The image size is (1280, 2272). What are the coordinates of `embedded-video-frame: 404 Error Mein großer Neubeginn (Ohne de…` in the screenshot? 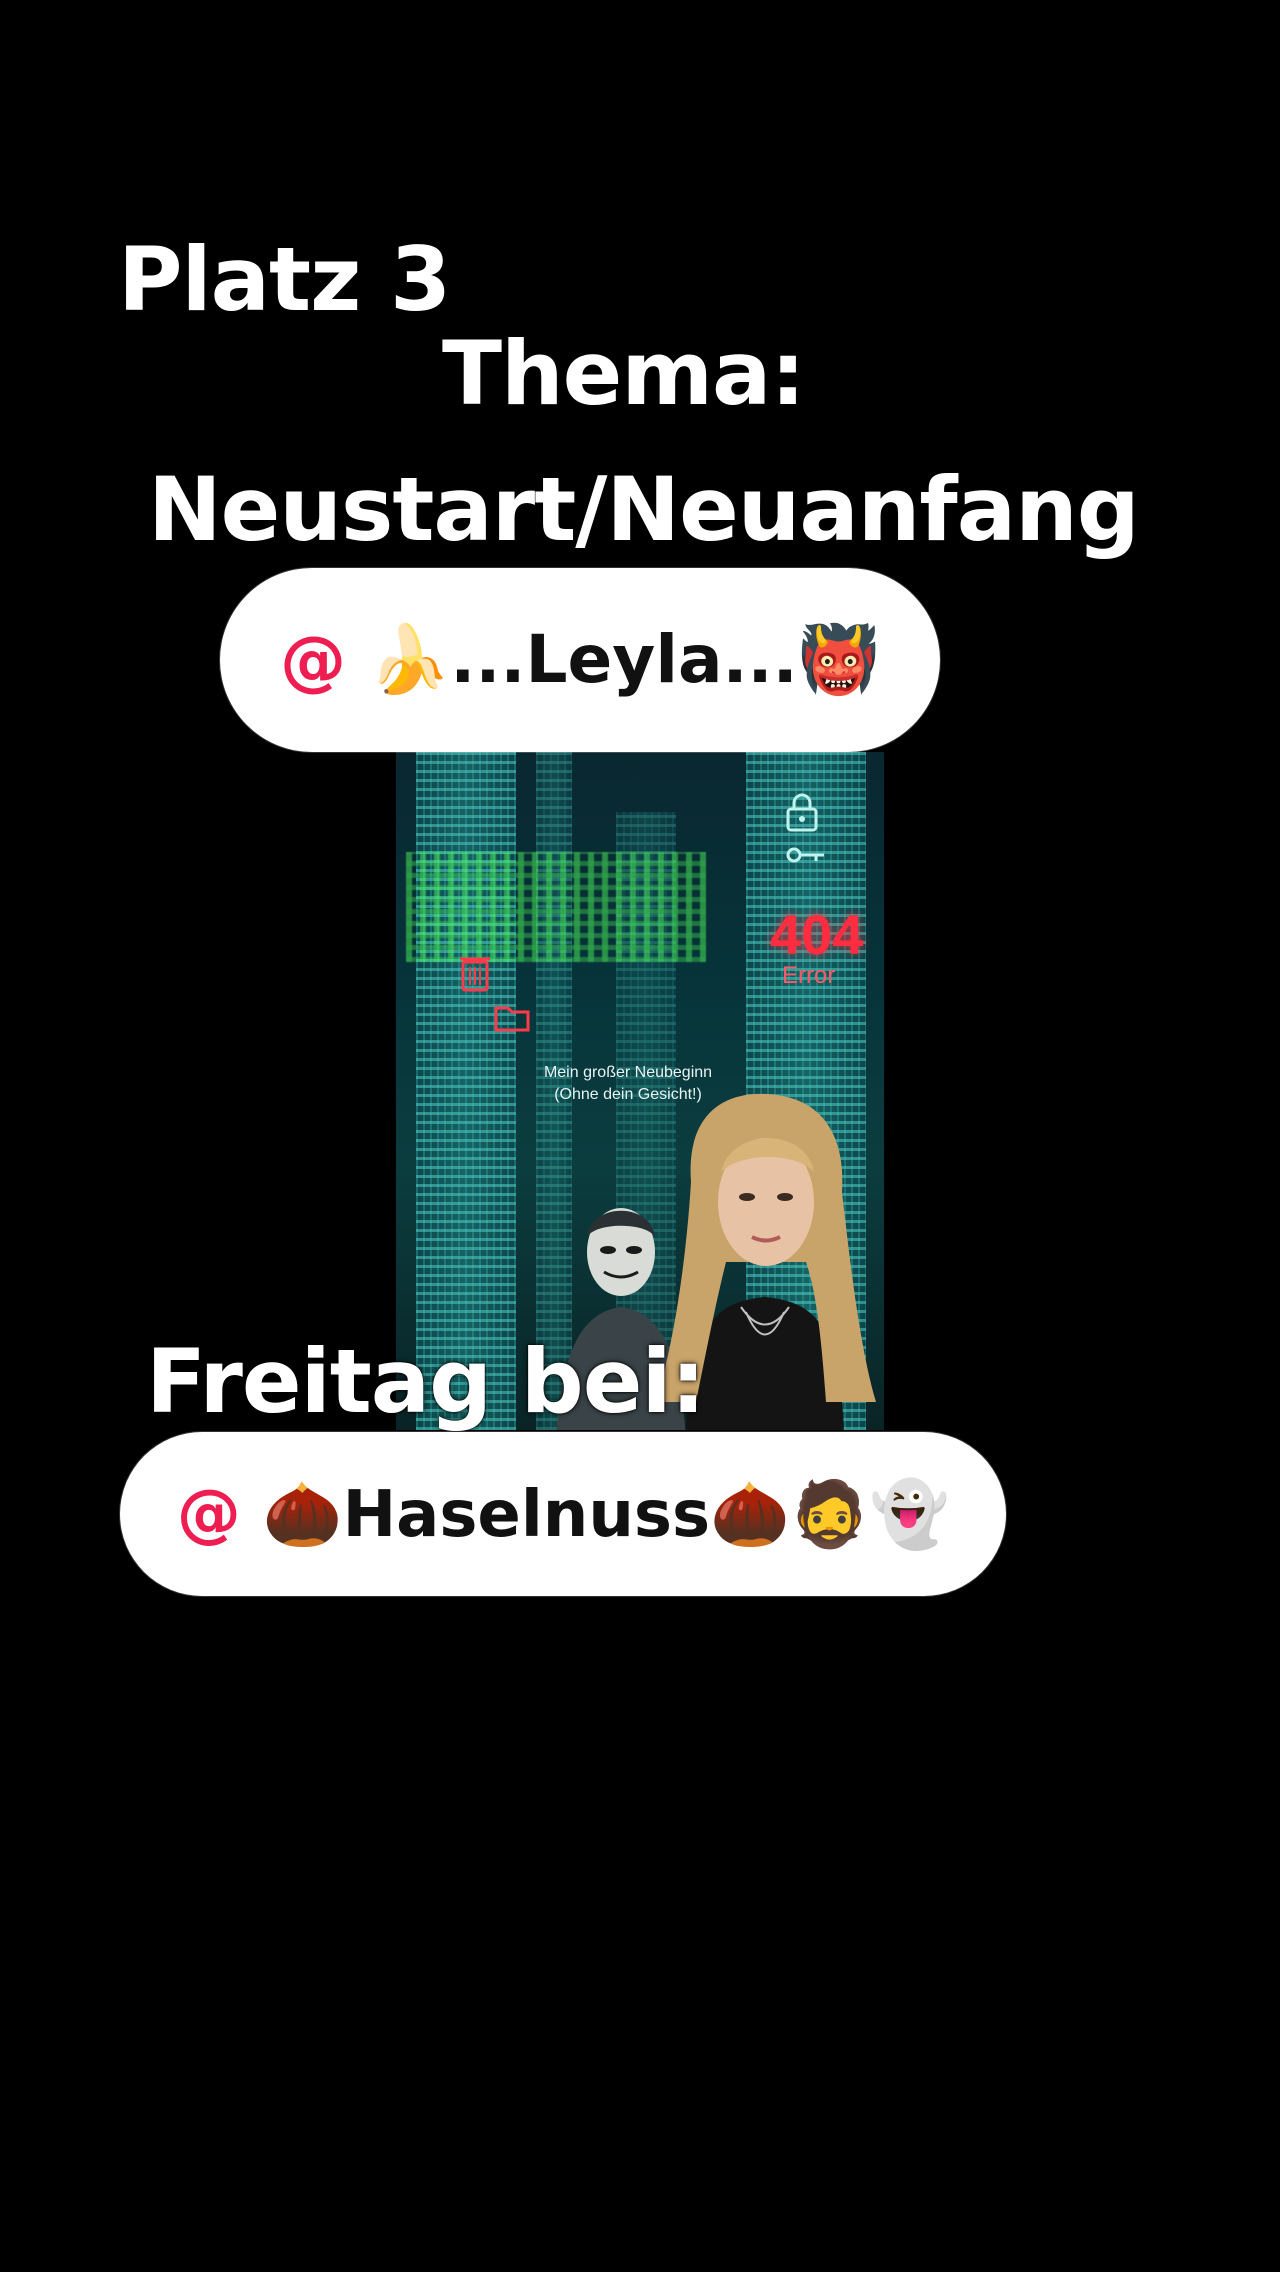 It's located at (640, 1091).